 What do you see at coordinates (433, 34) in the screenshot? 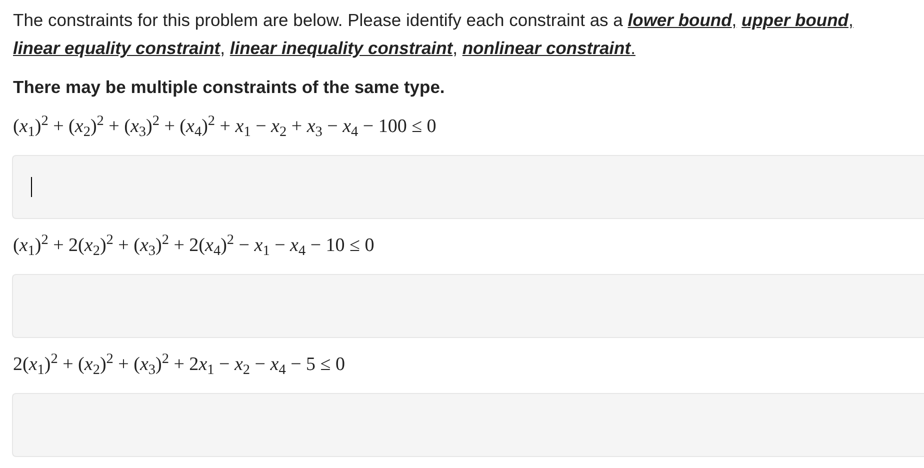
I see `instructions-text: The constraints for this problem are below. Please identify each constraint as a lower bound, upper bound, linear equality constraint, linear inequality constraint, nonlinear constraint.` at bounding box center [433, 34].